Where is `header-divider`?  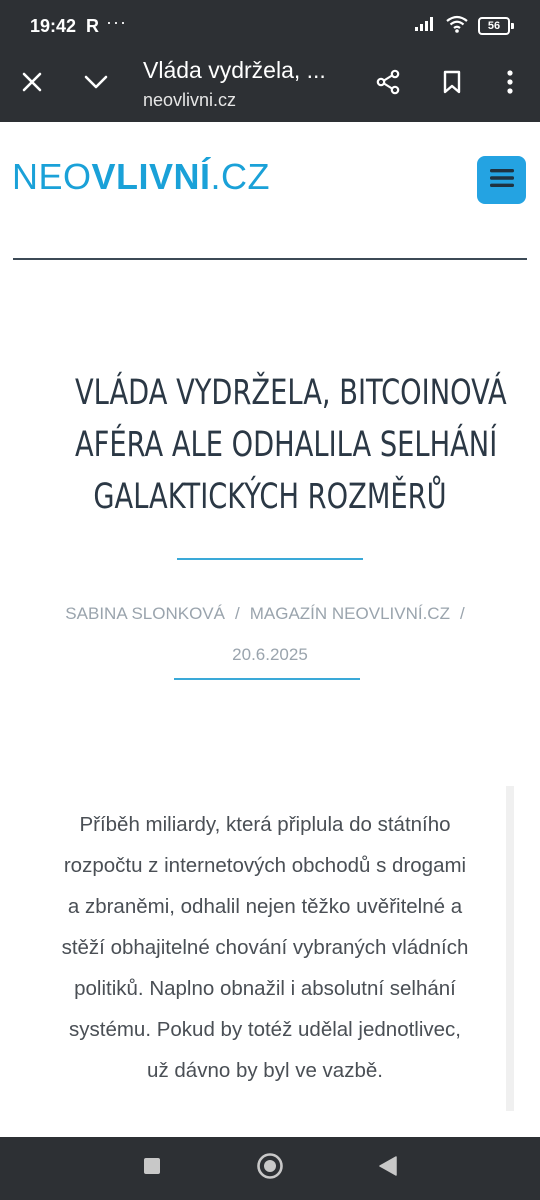
header-divider is located at coordinates (270, 259).